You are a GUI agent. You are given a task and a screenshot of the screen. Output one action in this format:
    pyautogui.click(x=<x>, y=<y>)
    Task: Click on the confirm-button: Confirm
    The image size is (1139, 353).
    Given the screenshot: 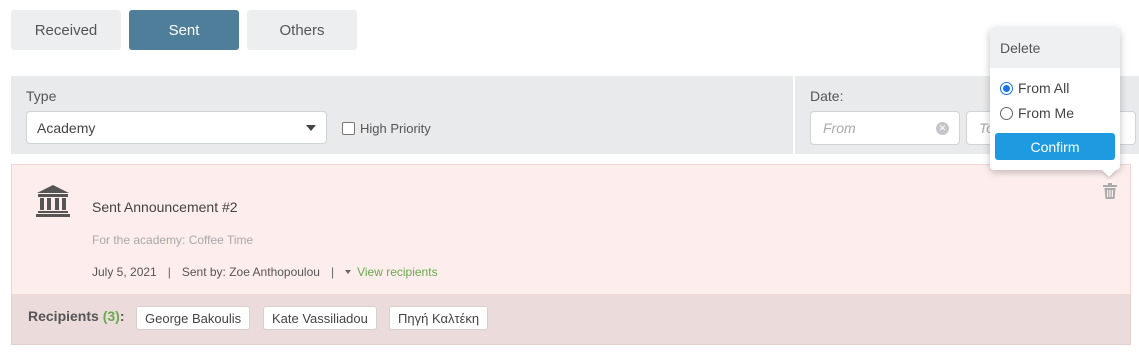 What is the action you would take?
    pyautogui.click(x=1055, y=146)
    